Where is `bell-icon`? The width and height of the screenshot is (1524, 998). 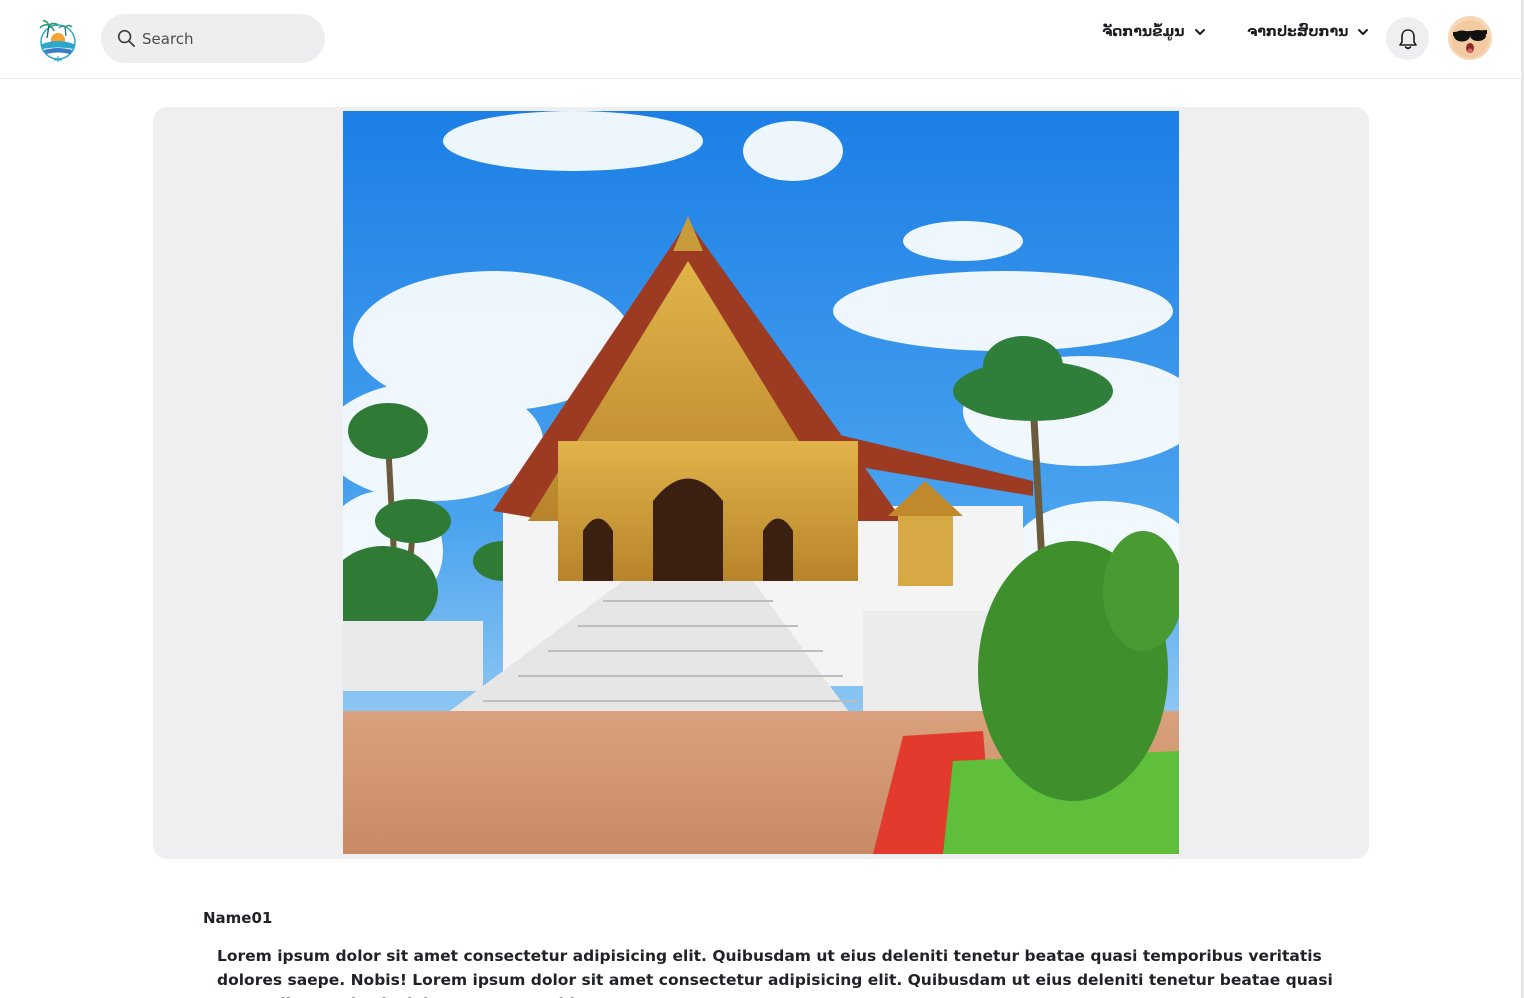 bell-icon is located at coordinates (1407, 38).